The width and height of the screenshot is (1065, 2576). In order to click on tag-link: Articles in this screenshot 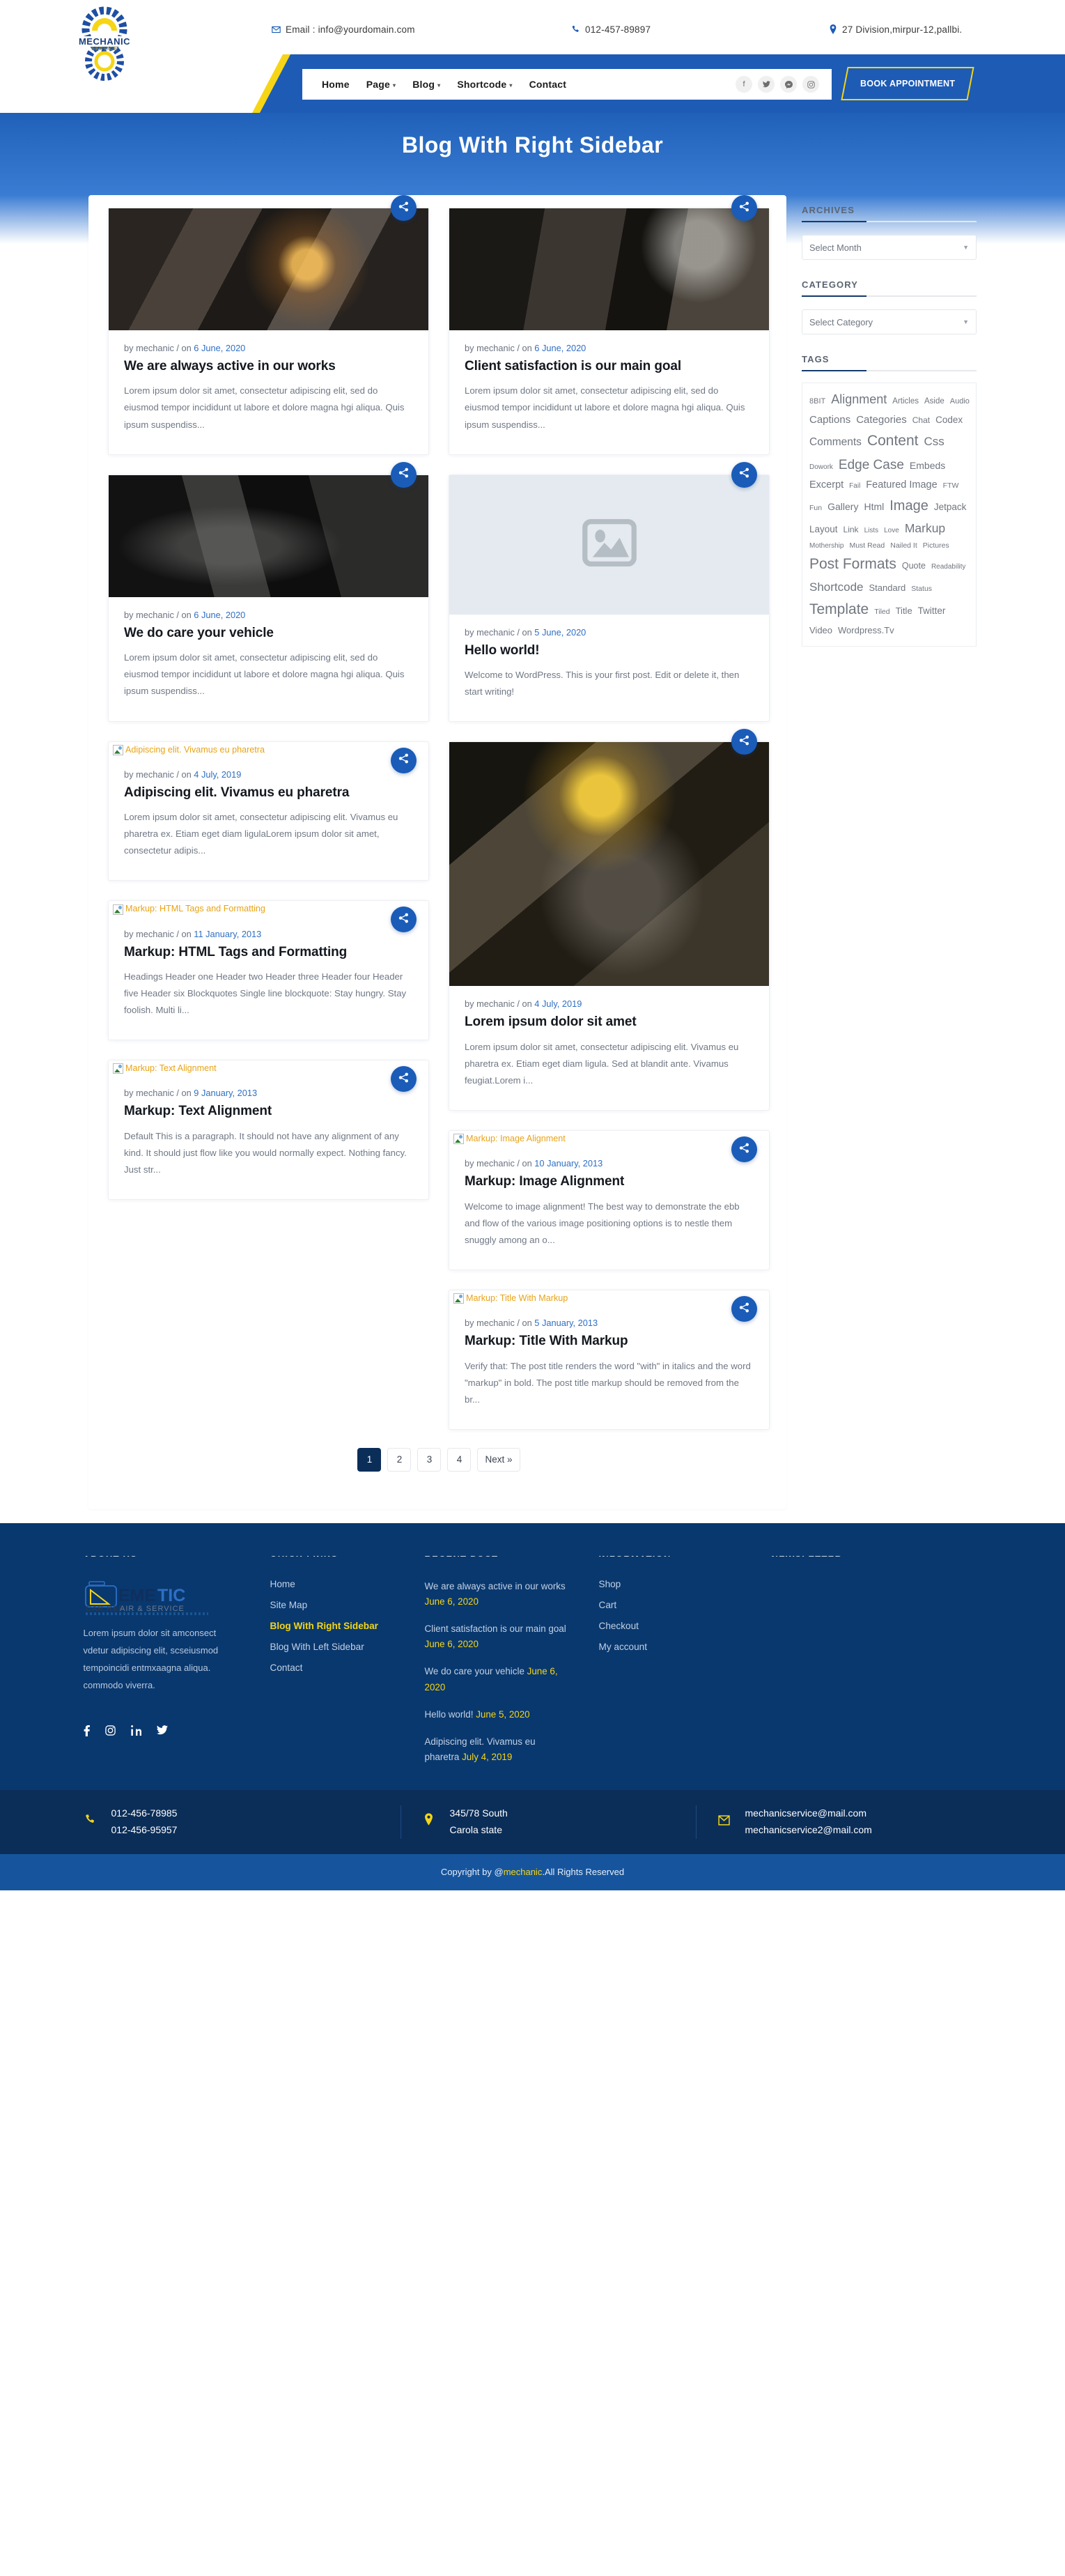, I will do `click(905, 402)`.